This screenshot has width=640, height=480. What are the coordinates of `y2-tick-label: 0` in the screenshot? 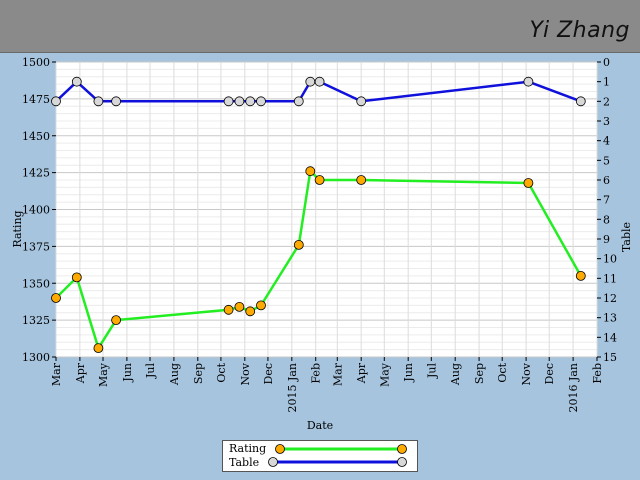 It's located at (606, 62).